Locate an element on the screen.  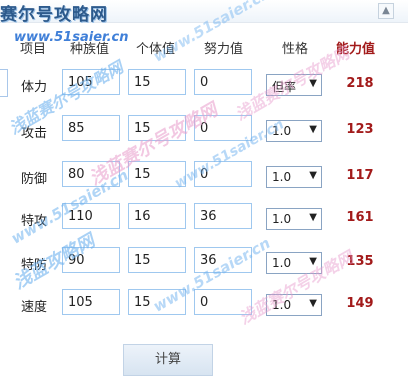
stat-row-sp-attack: 特攻 110 16 36 1.0 ▼ 161 is located at coordinates (204, 219).